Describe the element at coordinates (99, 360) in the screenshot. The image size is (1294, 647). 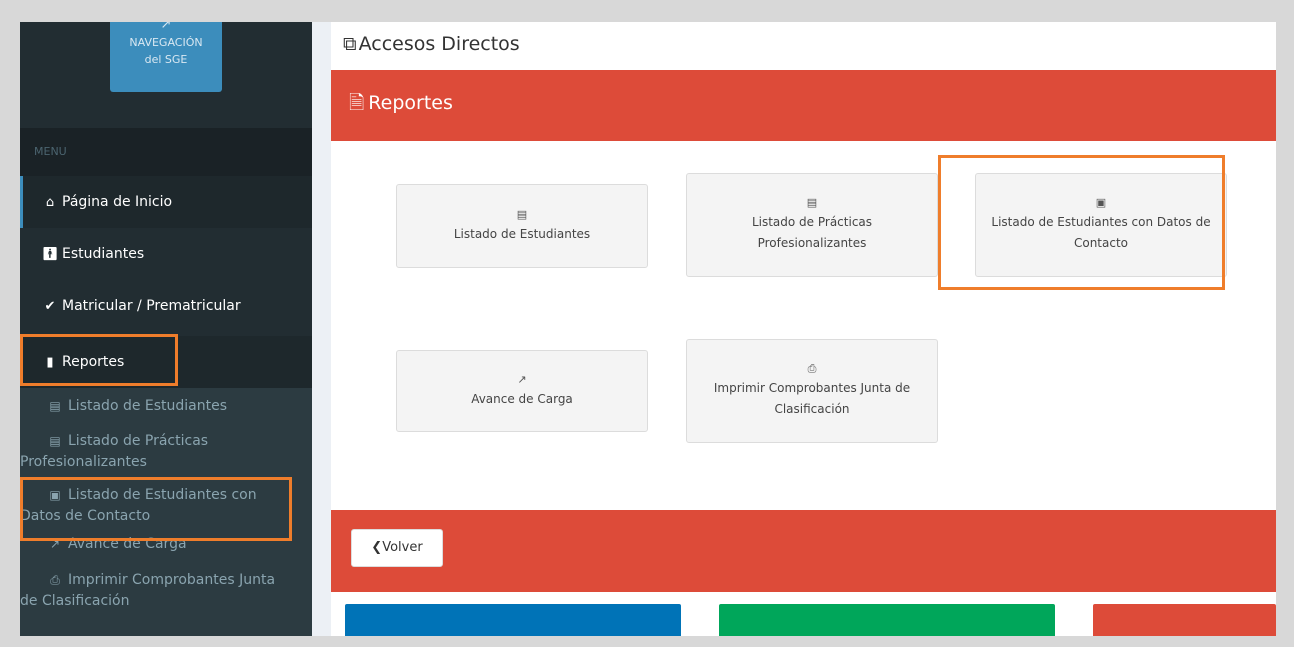
I see `highlight-sidebar-reportes` at that location.